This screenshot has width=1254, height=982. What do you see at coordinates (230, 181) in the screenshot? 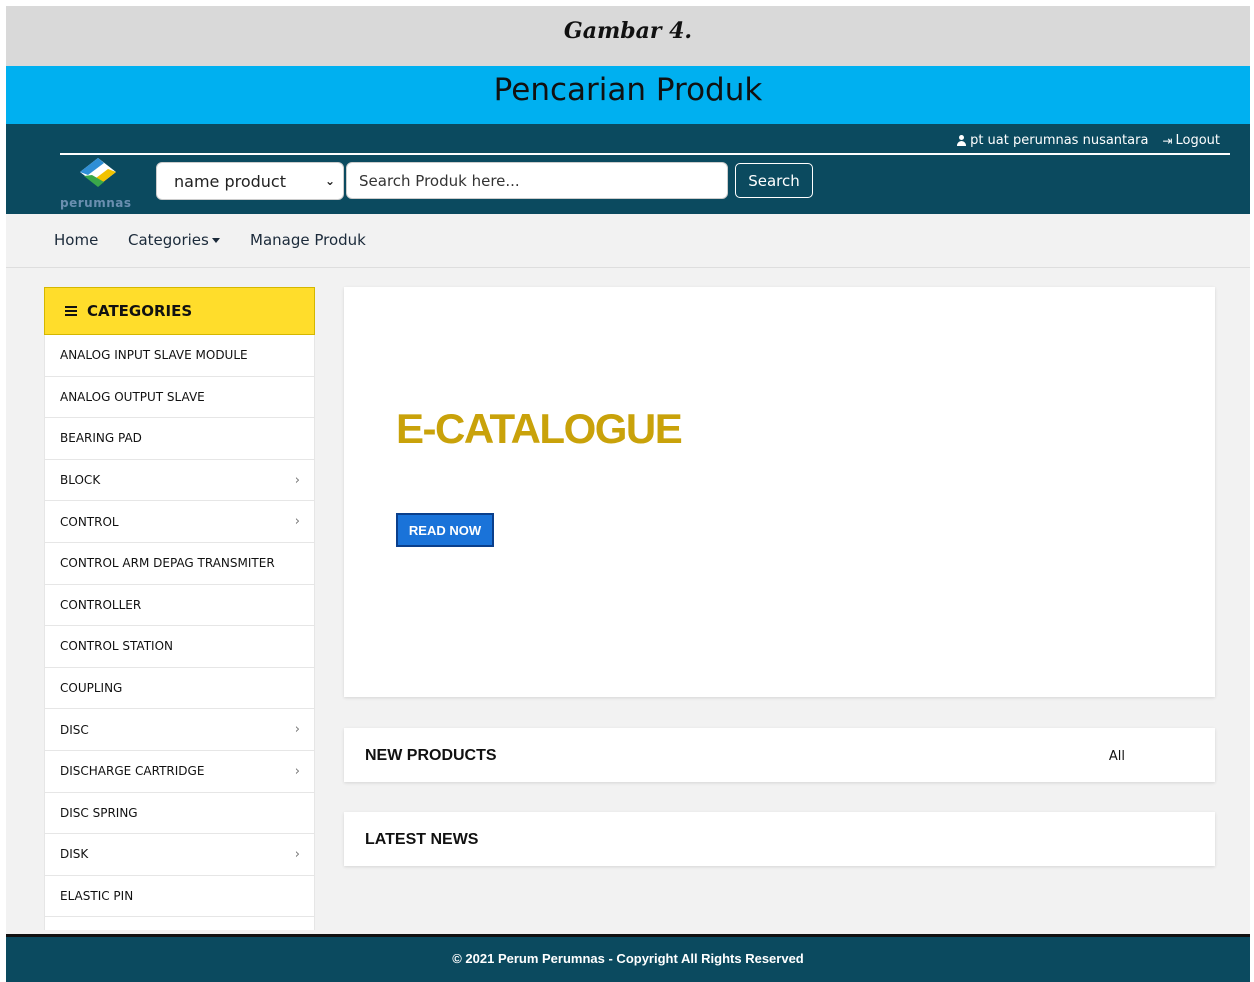
I see `search-select-value: name product` at bounding box center [230, 181].